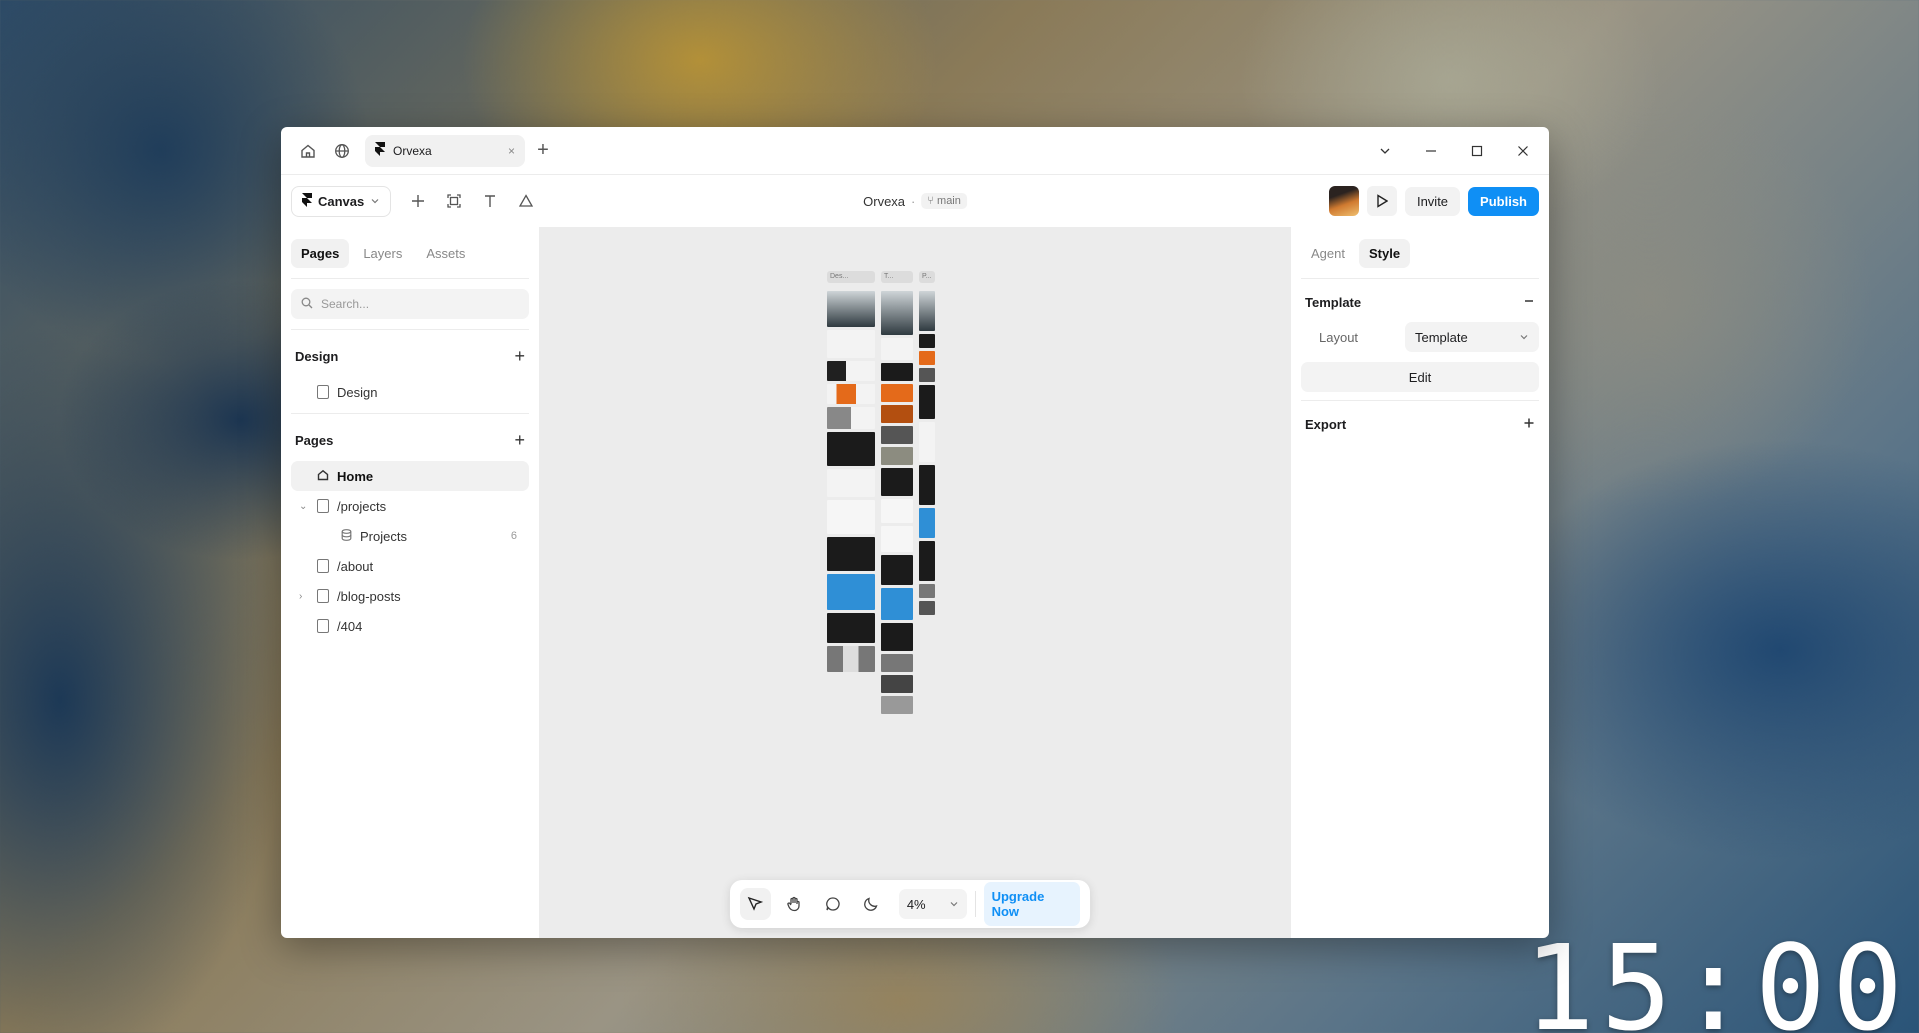  Describe the element at coordinates (513, 536) in the screenshot. I see `item-count: 6` at that location.